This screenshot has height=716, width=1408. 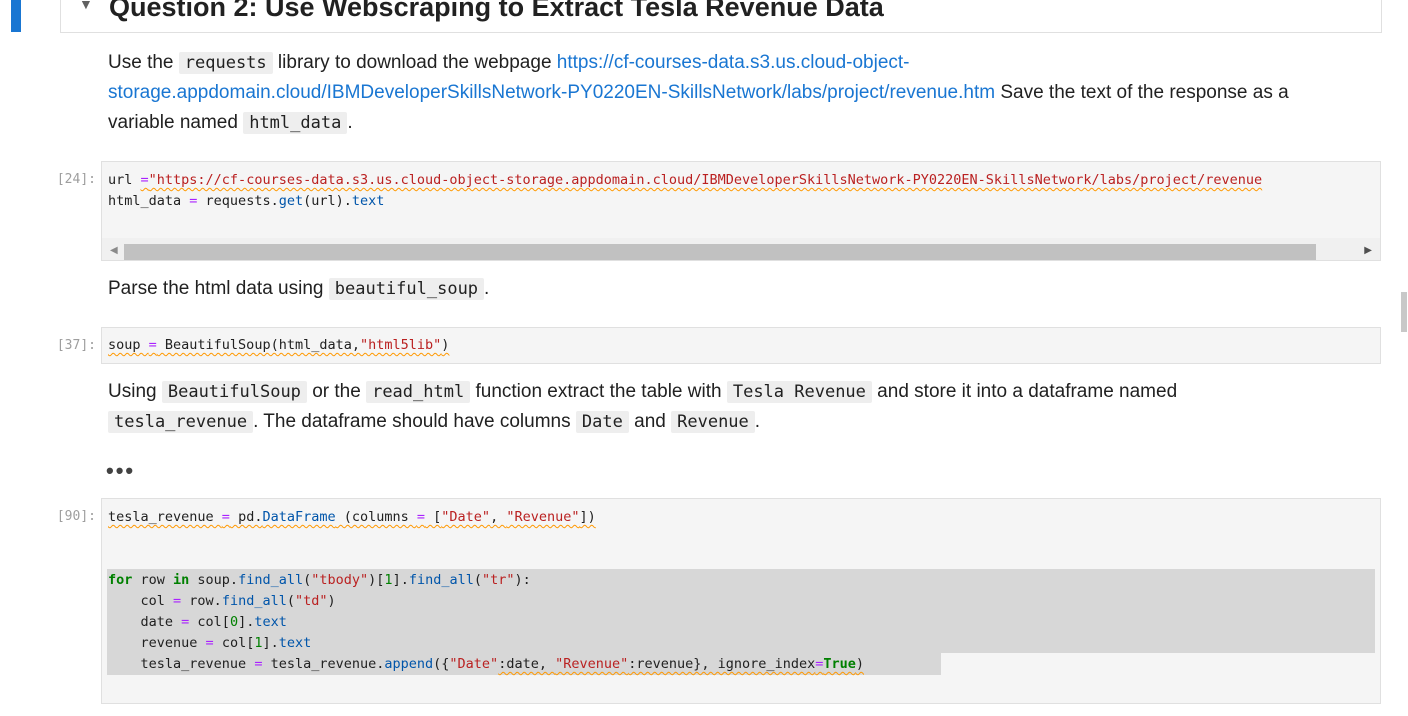 What do you see at coordinates (418, 392) in the screenshot?
I see `inline-code-read-html: read_html` at bounding box center [418, 392].